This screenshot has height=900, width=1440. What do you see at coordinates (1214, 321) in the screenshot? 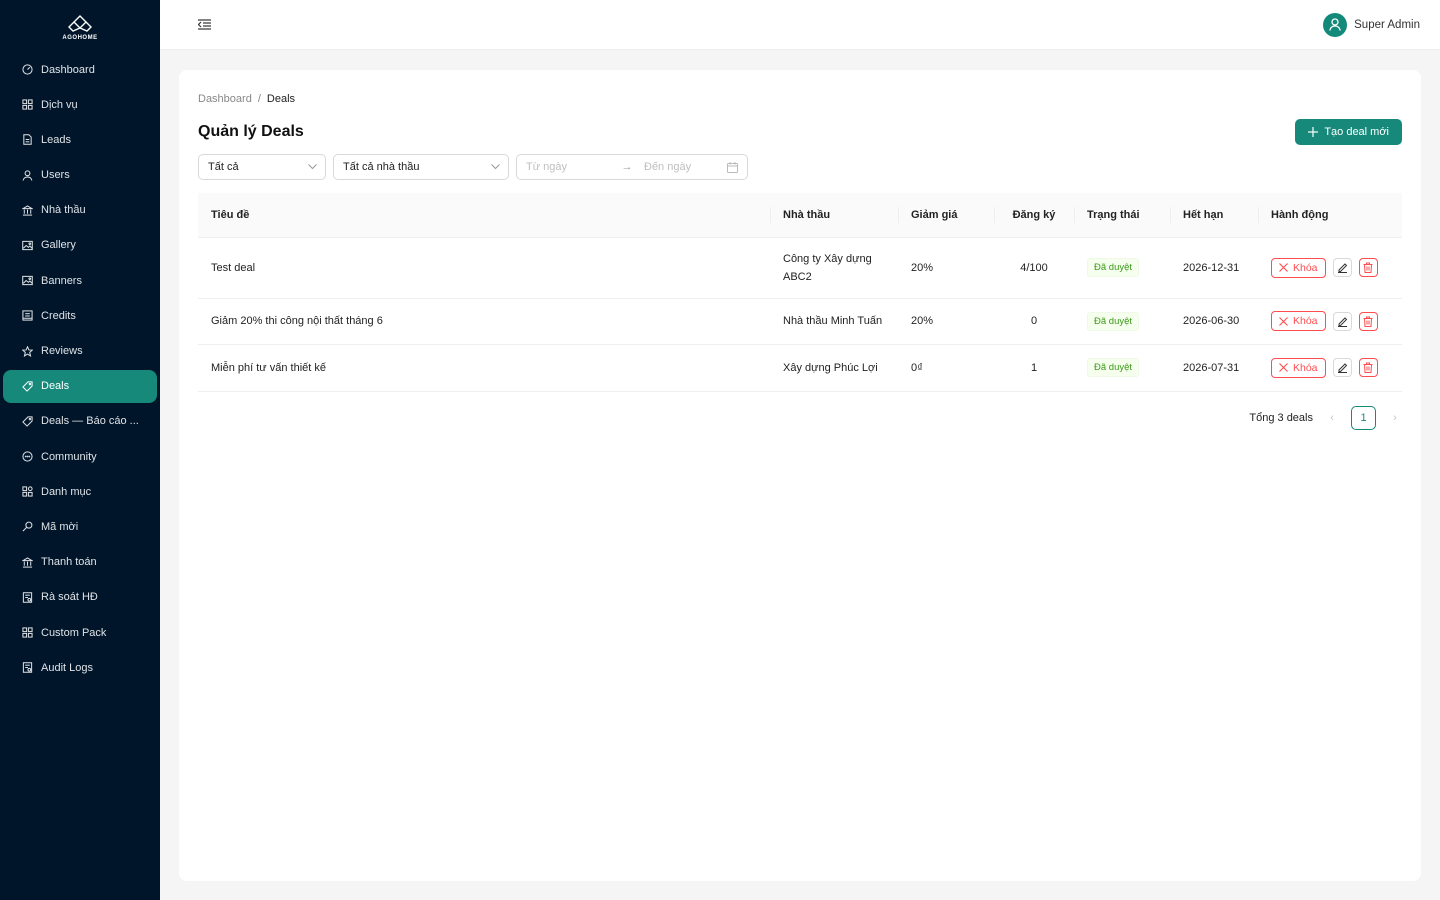
I see `deal-expires: 2026-06-30` at bounding box center [1214, 321].